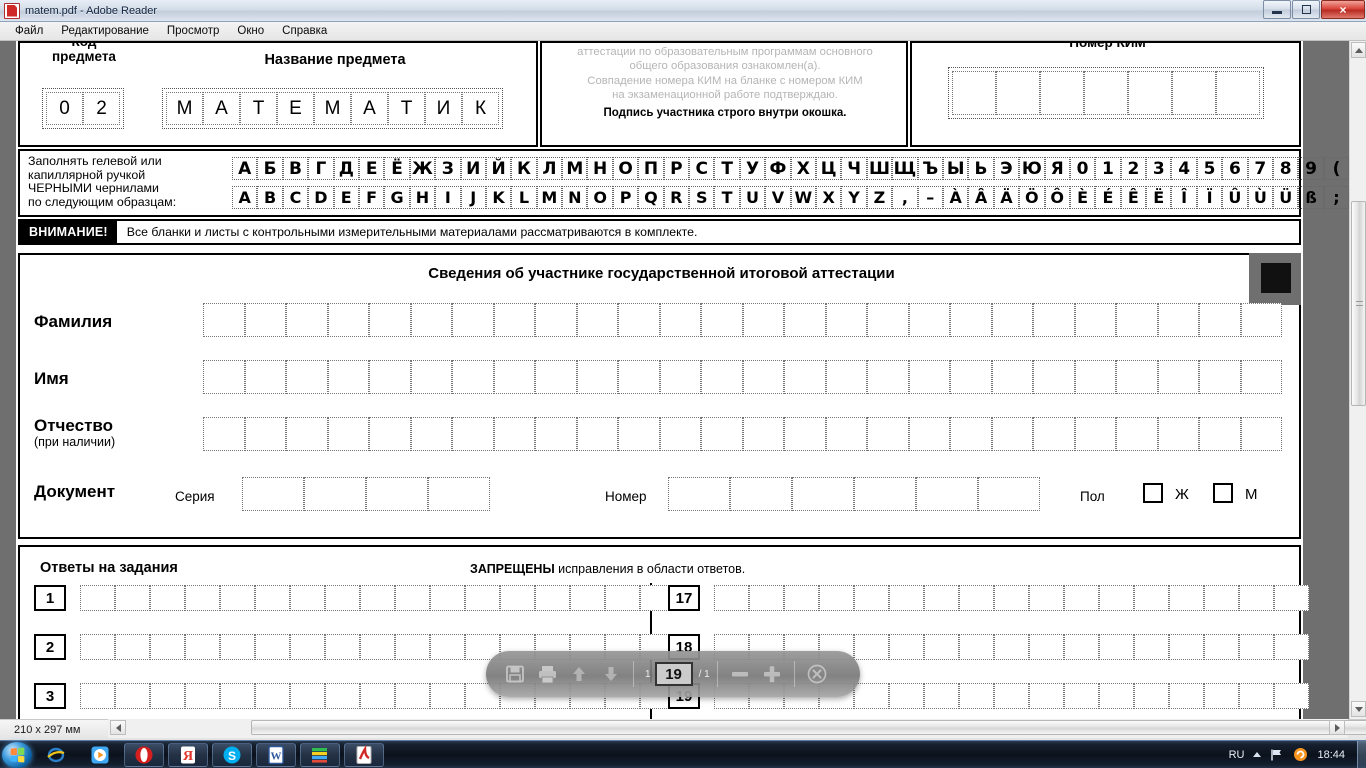 The height and width of the screenshot is (768, 1366). What do you see at coordinates (1343, 9) in the screenshot?
I see `close-button: ×` at bounding box center [1343, 9].